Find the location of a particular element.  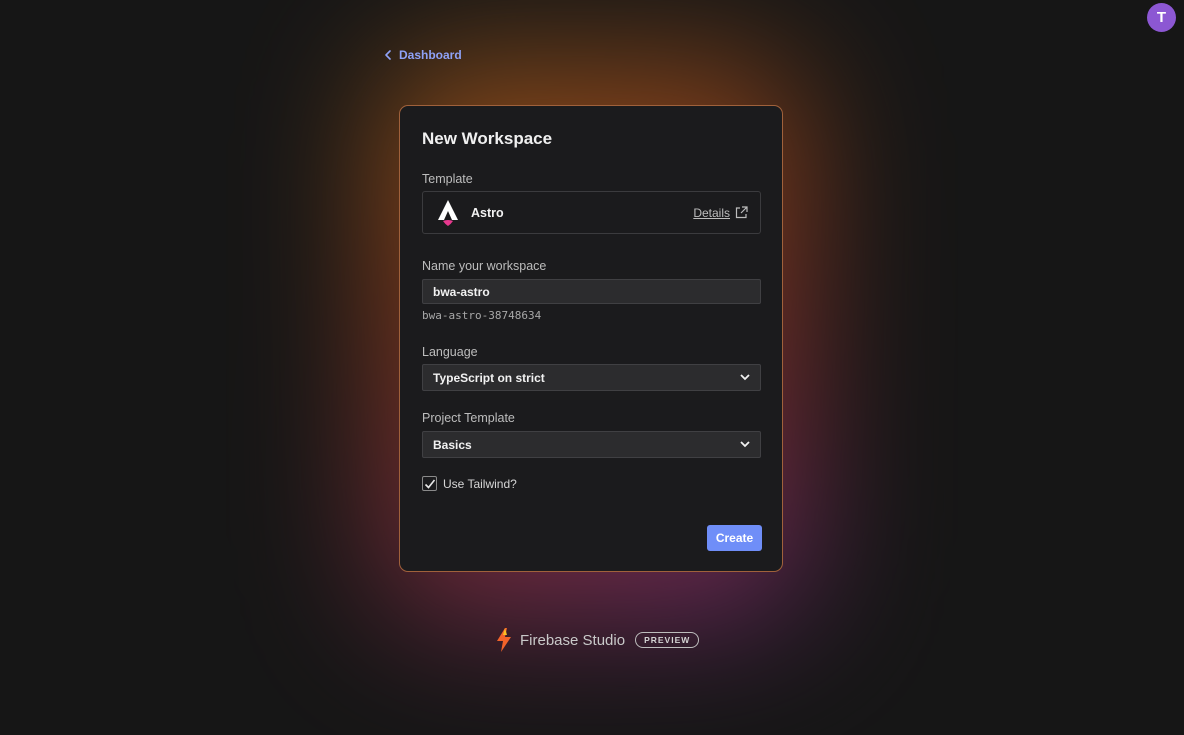

workspace-id: bwa-astro-38748634 is located at coordinates (482, 315).